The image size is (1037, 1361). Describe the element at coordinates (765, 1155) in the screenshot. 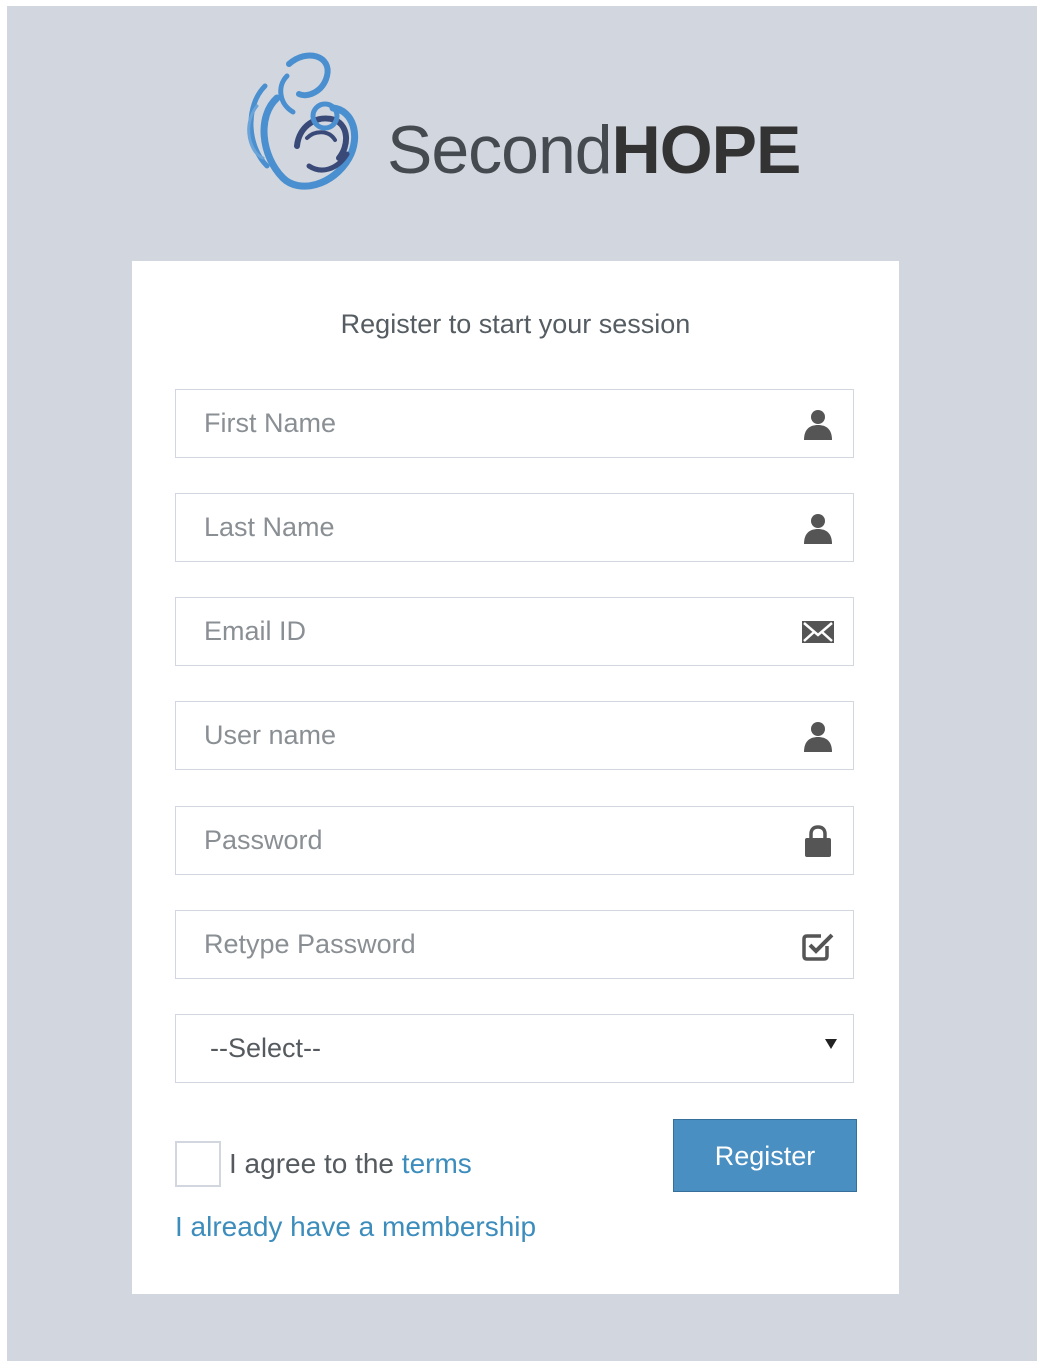

I see `register-button: Register` at that location.